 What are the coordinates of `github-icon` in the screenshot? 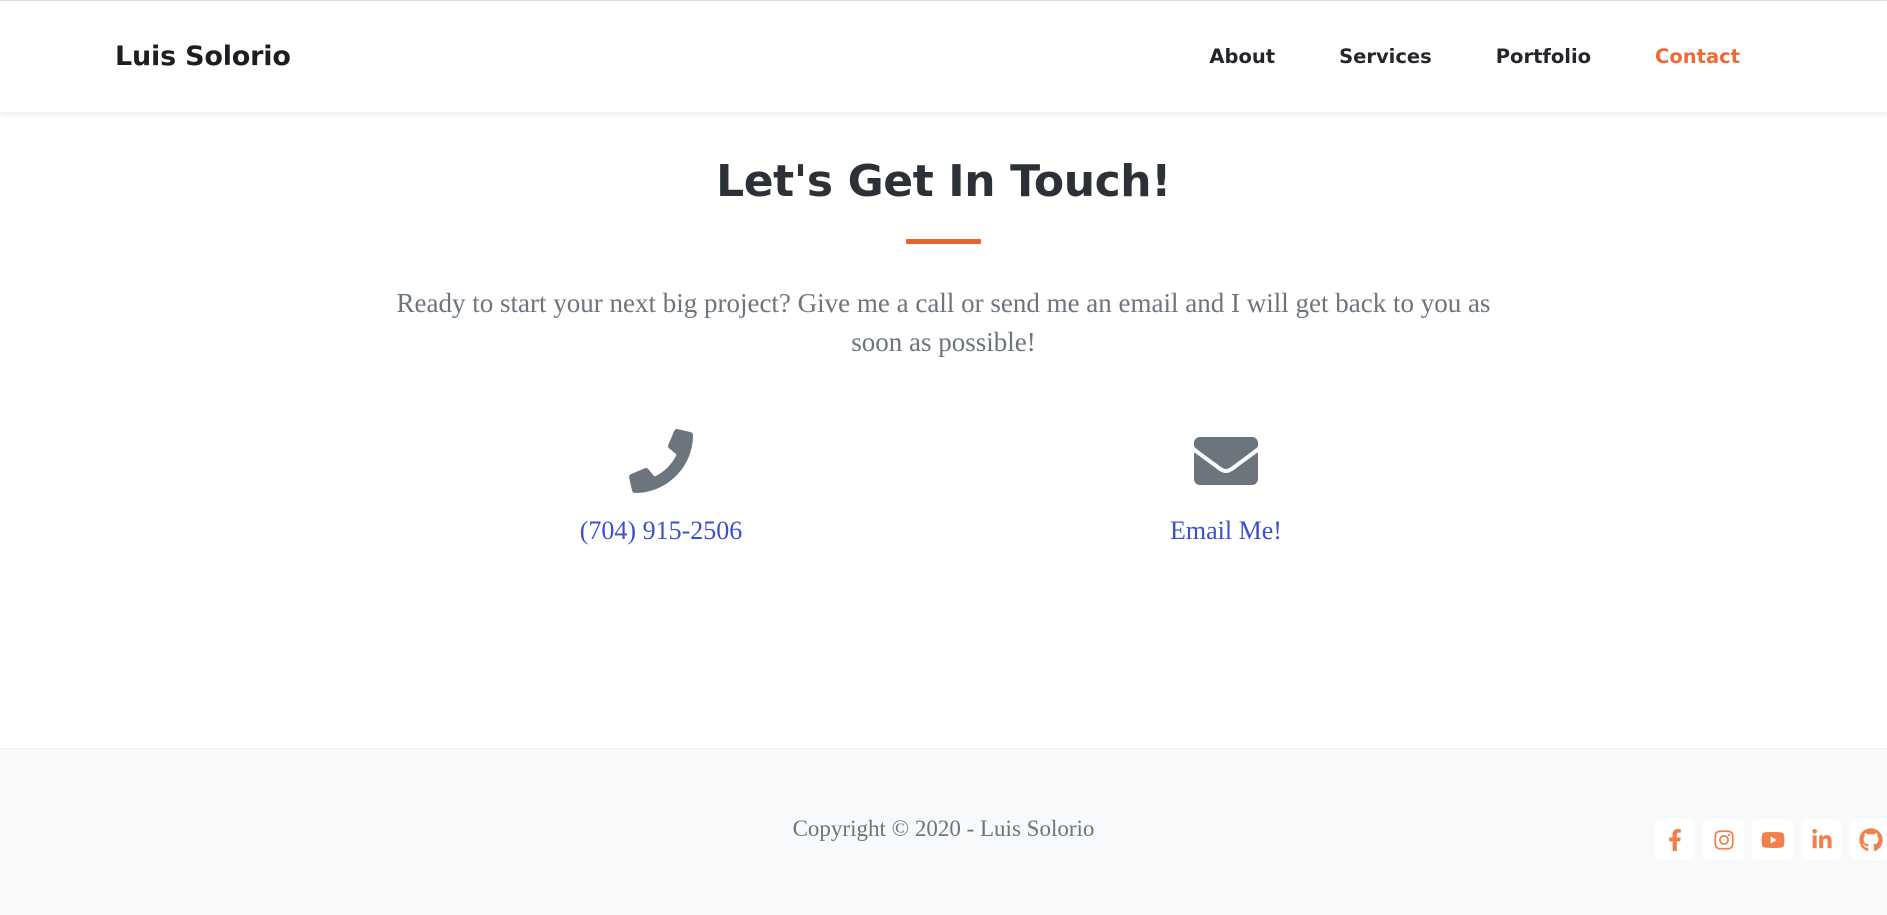 It's located at (1870, 839).